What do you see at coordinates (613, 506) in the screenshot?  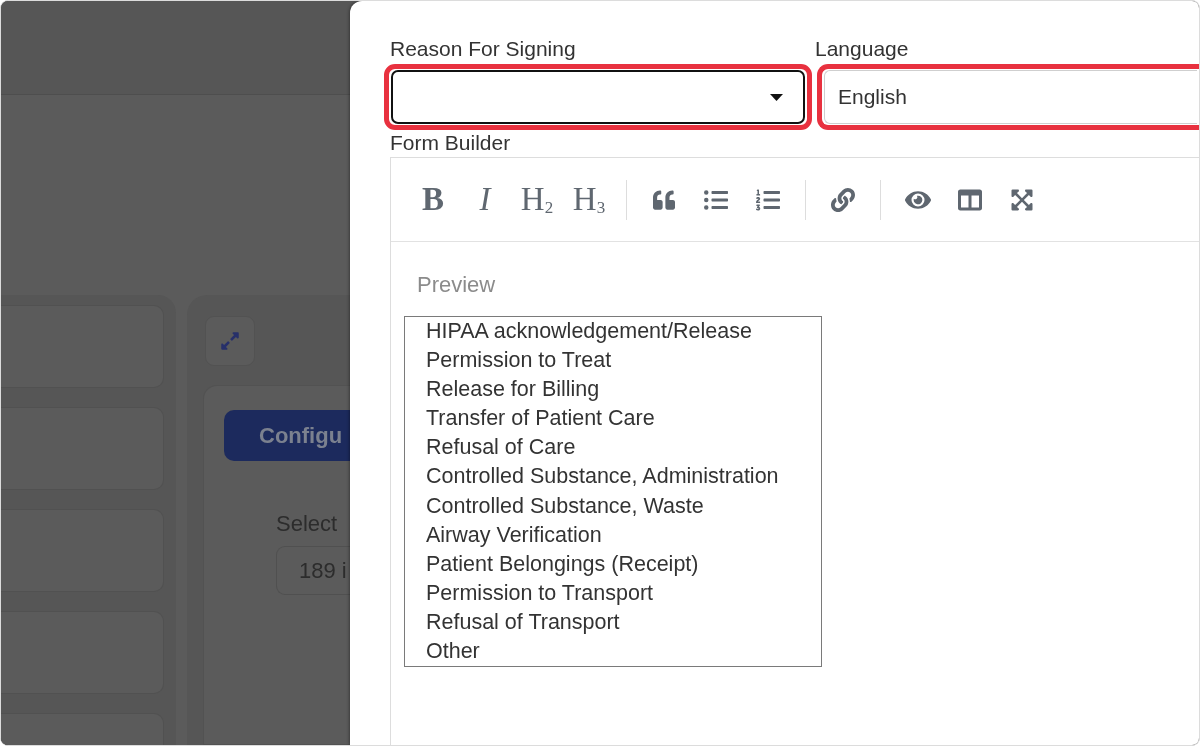 I see `list-option: Controlled Substance, Waste` at bounding box center [613, 506].